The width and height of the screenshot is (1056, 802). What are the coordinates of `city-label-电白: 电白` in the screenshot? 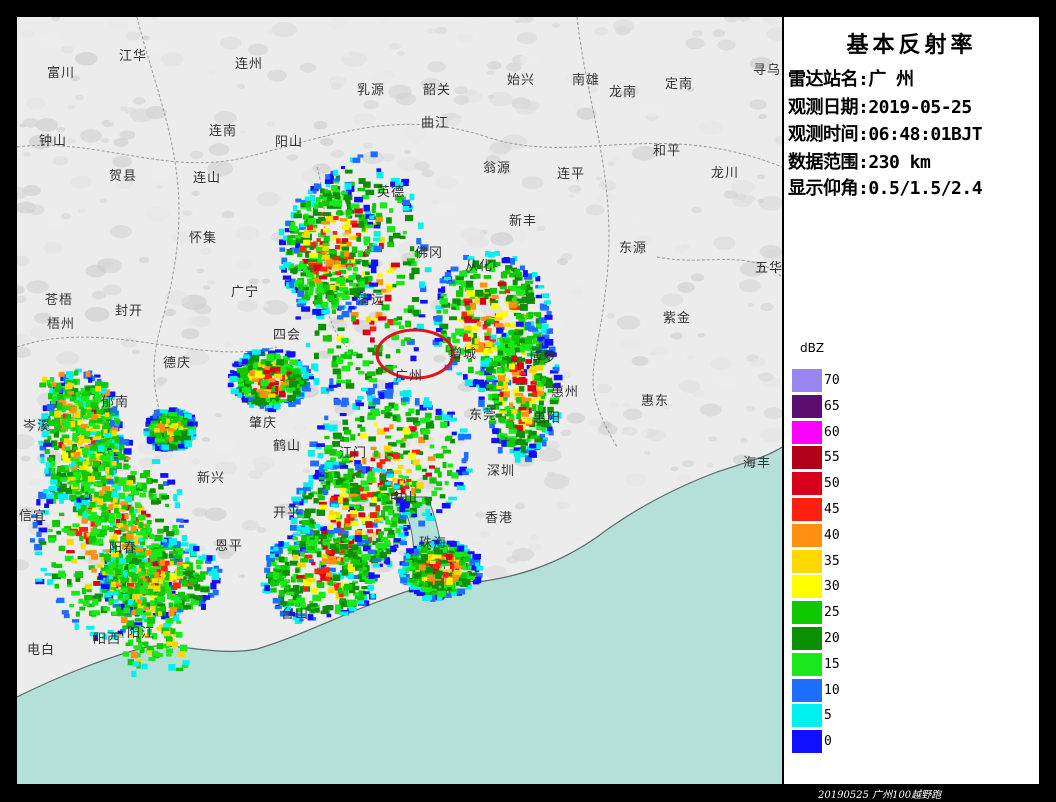 It's located at (41, 650).